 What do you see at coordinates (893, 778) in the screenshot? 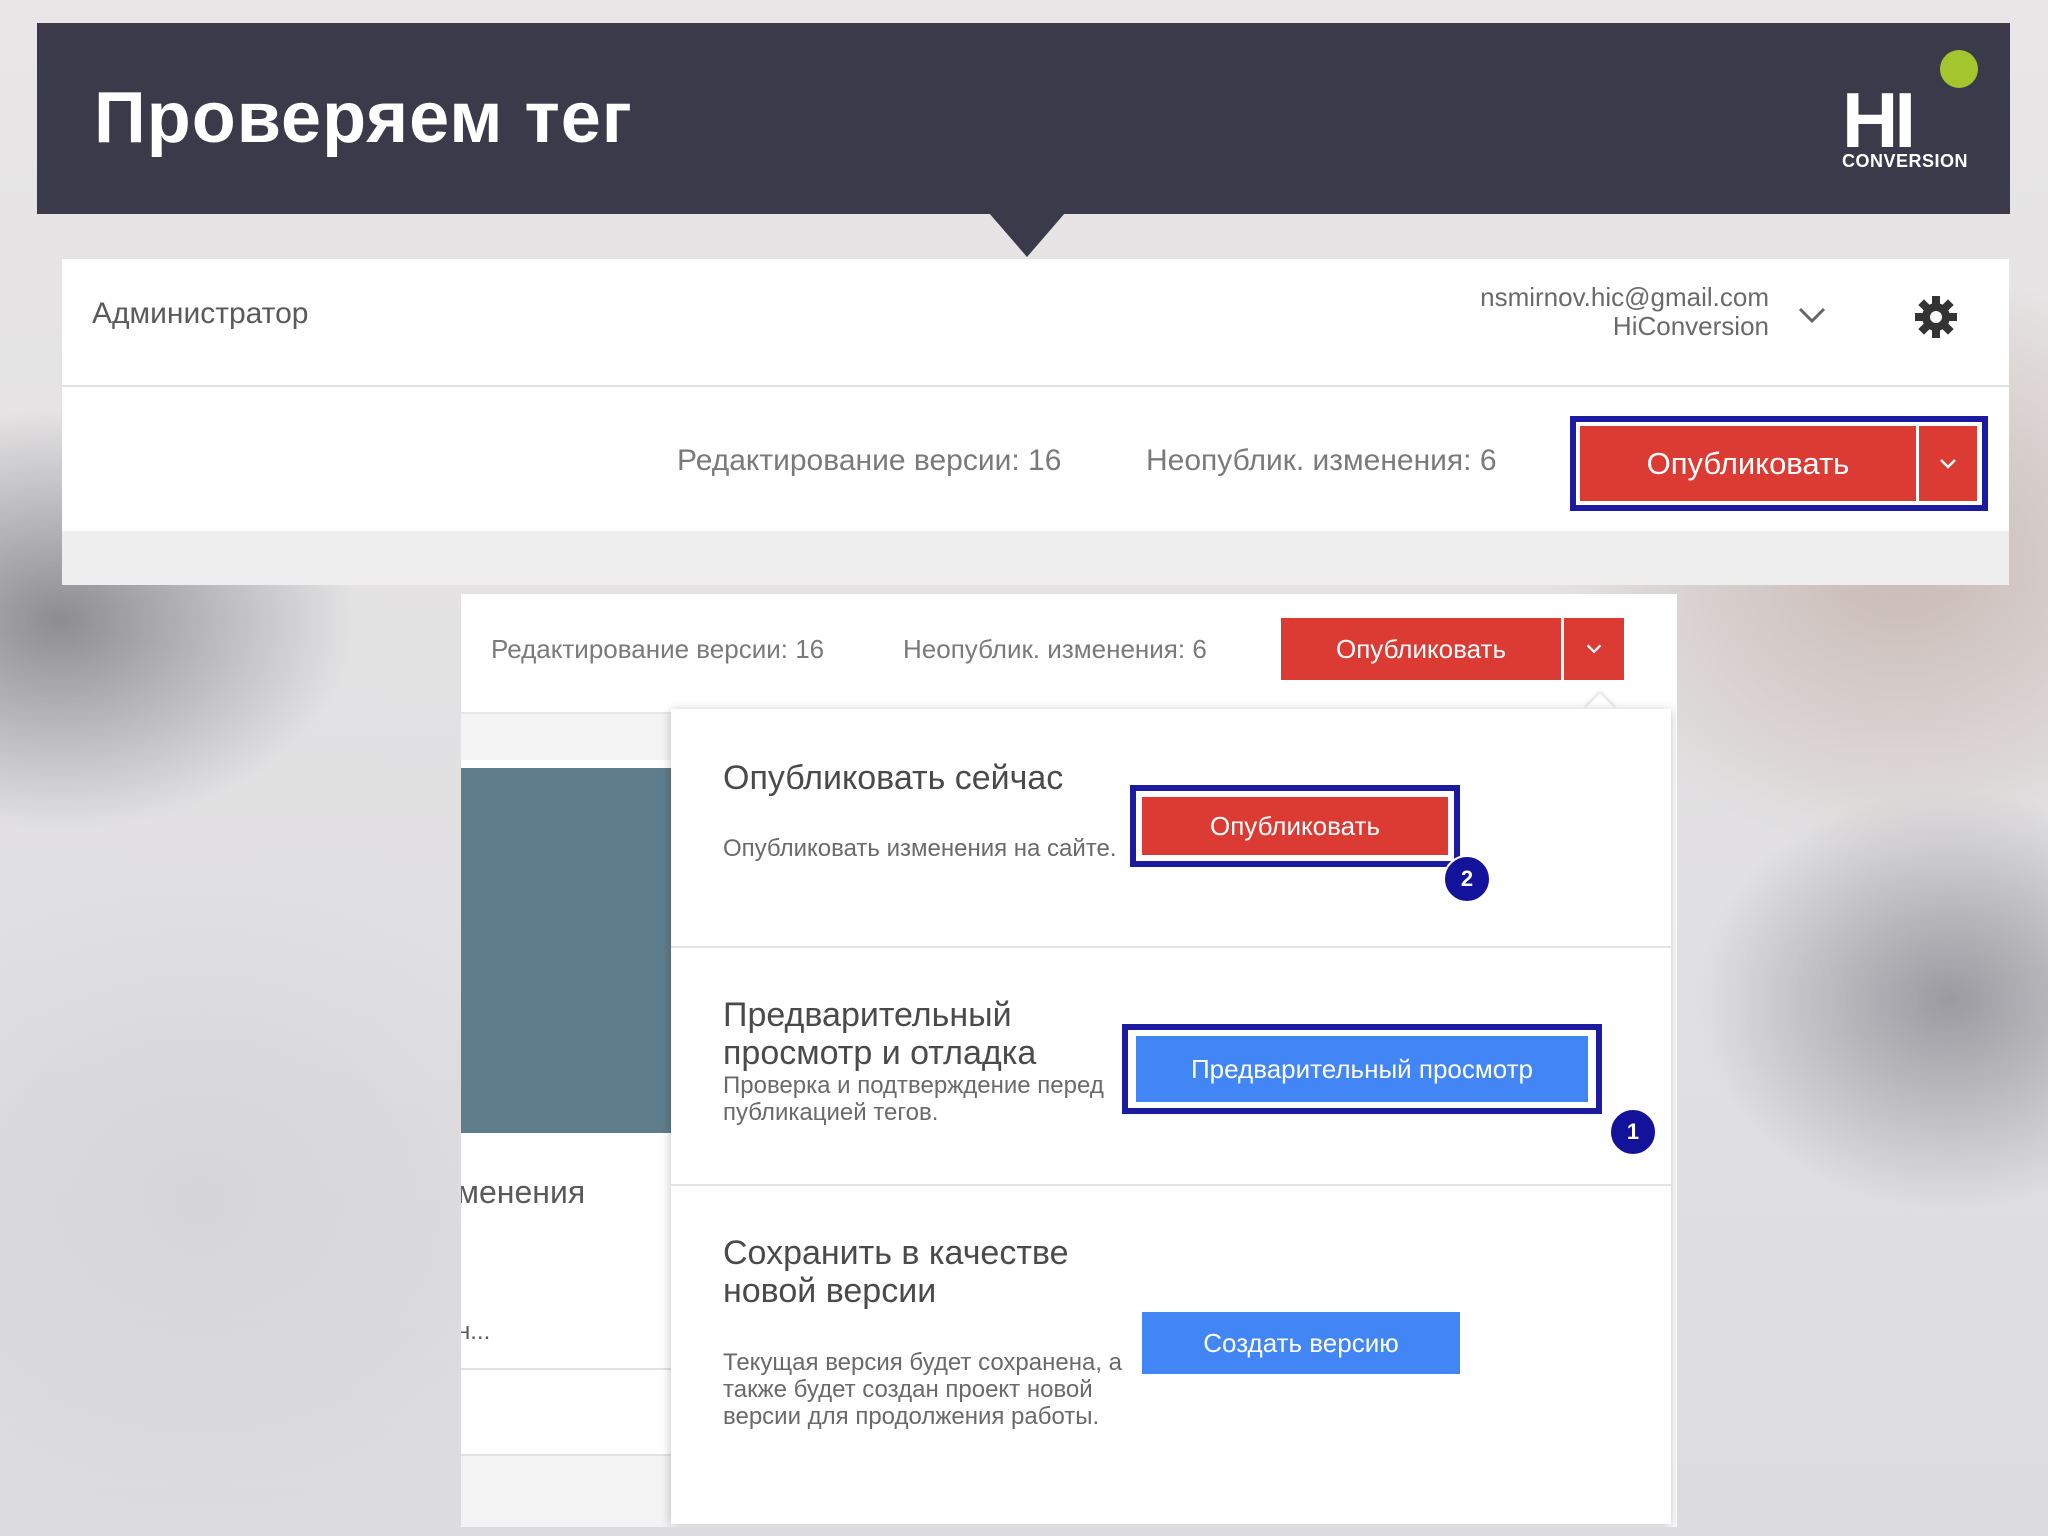
I see `section-title: Опубликовать сейчас` at bounding box center [893, 778].